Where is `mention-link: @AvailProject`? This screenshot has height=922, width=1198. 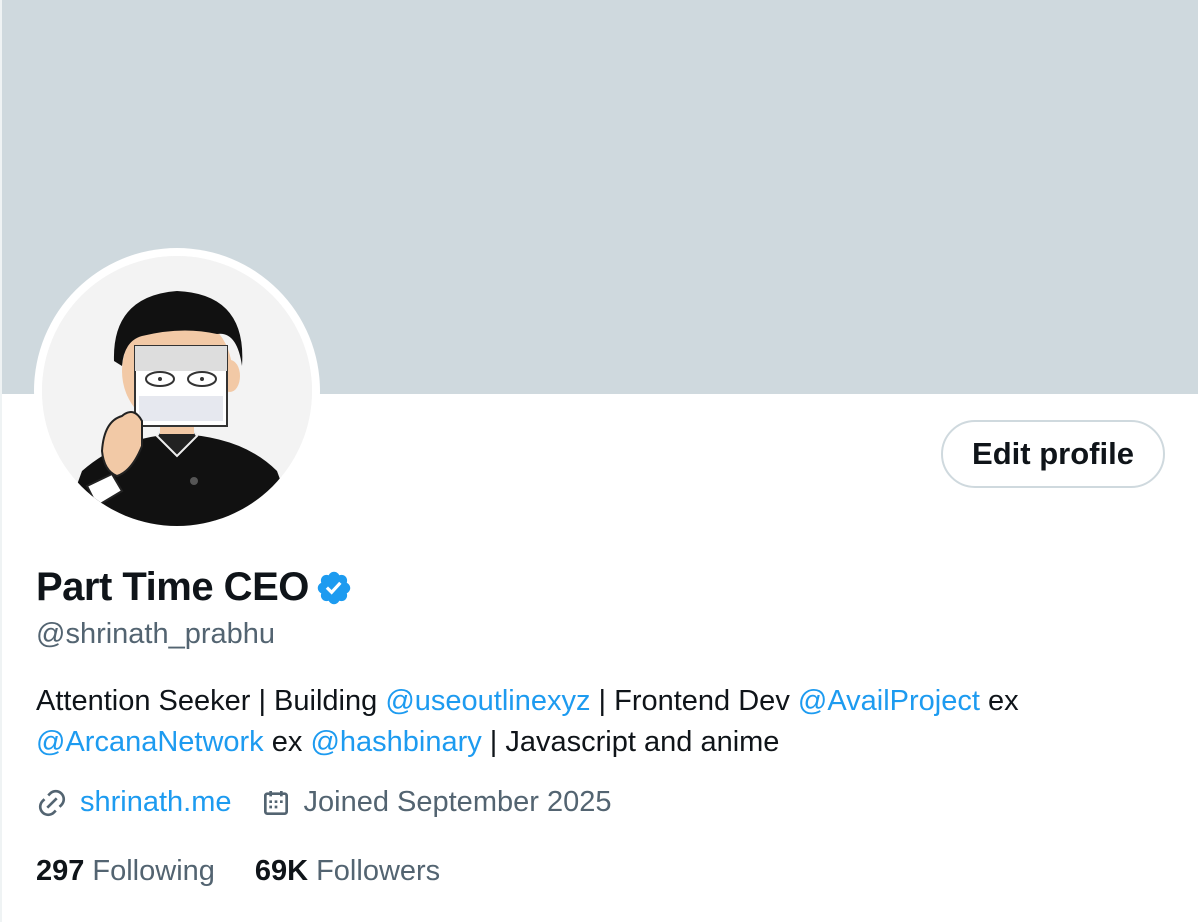 mention-link: @AvailProject is located at coordinates (889, 701).